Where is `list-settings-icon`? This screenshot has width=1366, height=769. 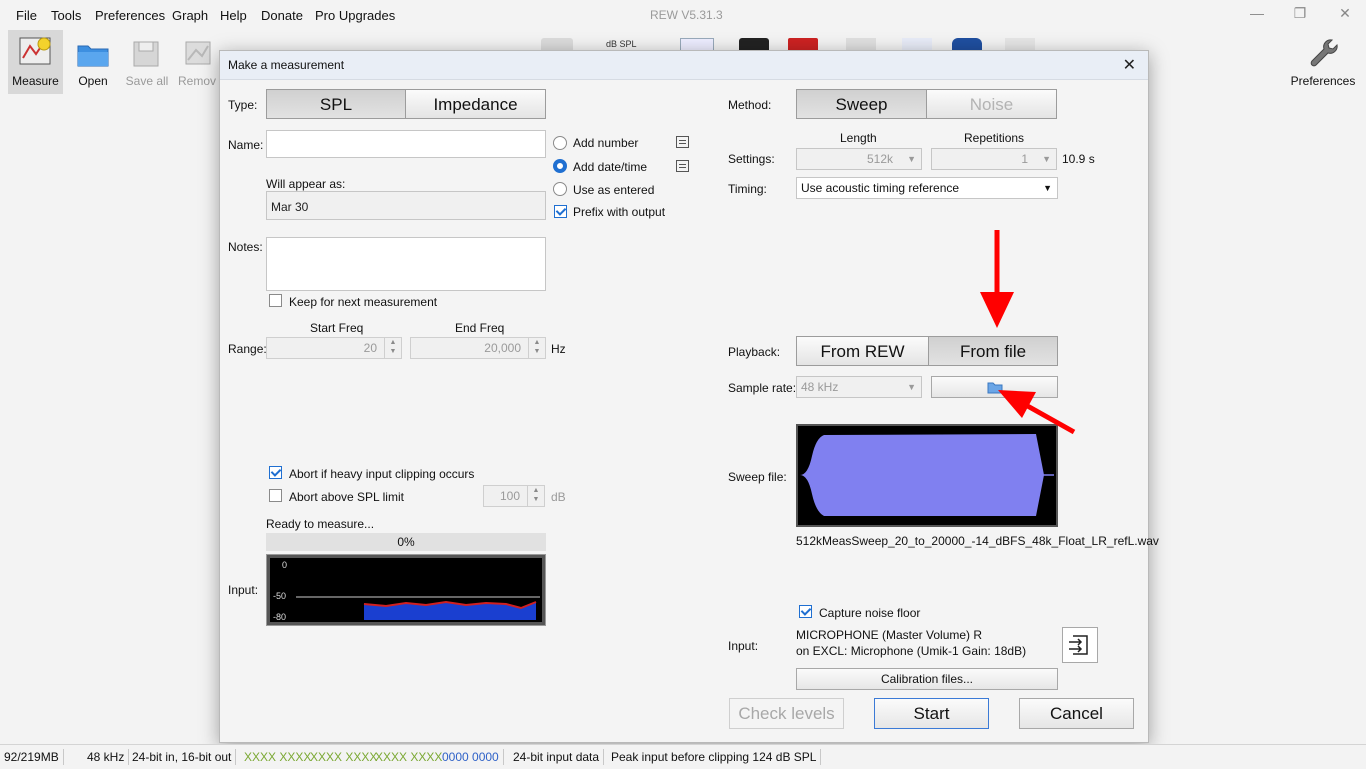
list-settings-icon is located at coordinates (682, 142).